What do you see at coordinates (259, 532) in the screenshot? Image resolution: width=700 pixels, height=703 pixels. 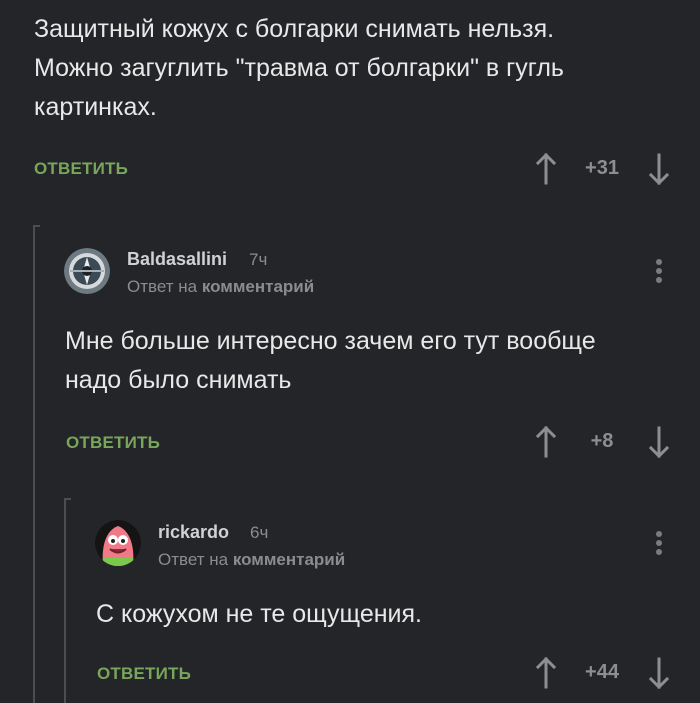 I see `comment-time: 6ч` at bounding box center [259, 532].